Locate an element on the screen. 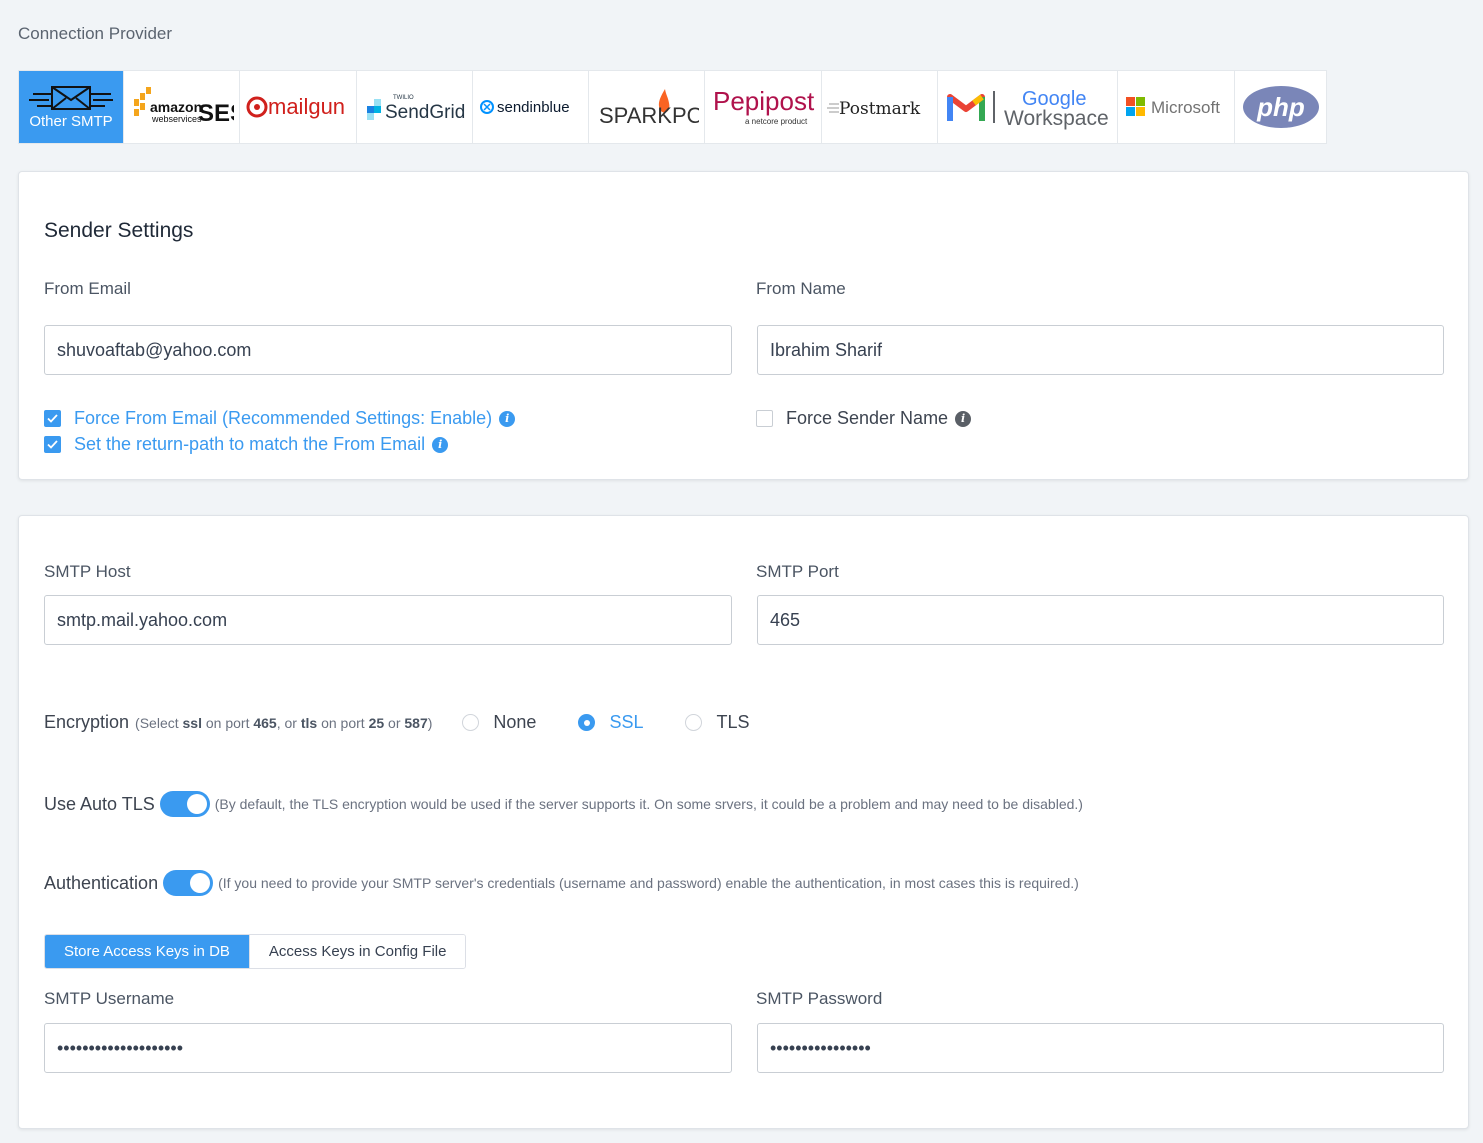 The image size is (1483, 1143). authentication-label: Authentication is located at coordinates (101, 882).